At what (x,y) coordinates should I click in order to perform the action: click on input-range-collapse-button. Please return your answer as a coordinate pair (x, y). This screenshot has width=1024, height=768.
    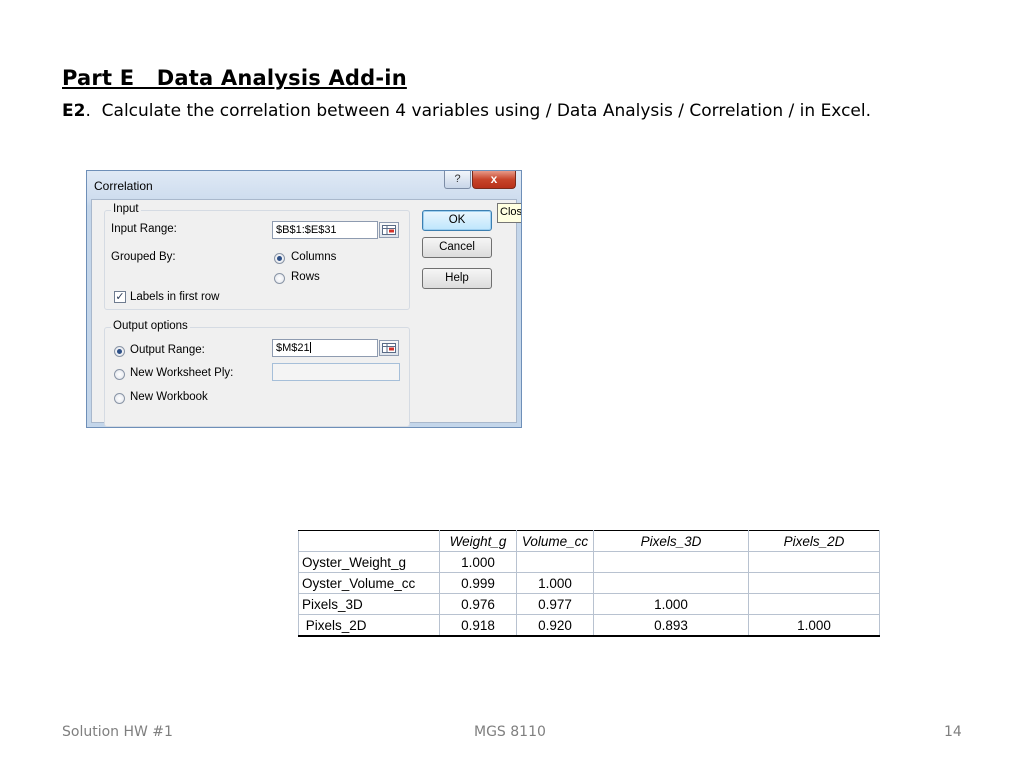
    Looking at the image, I should click on (389, 230).